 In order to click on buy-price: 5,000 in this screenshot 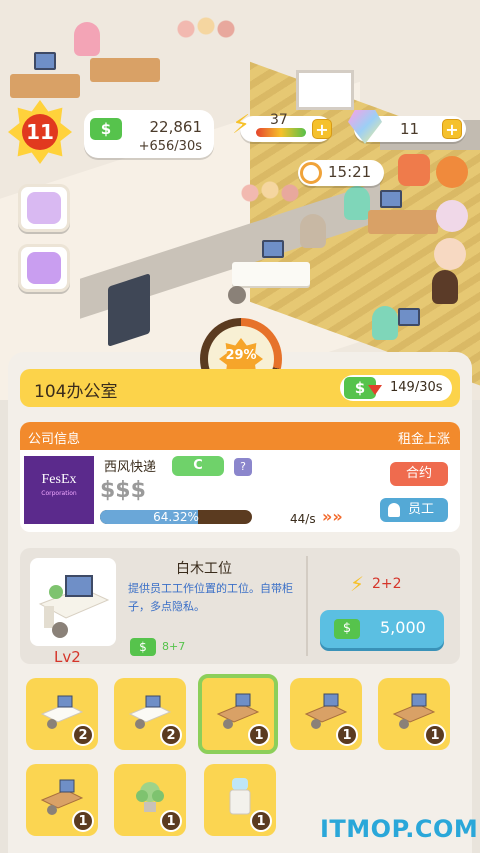, I will do `click(403, 627)`.